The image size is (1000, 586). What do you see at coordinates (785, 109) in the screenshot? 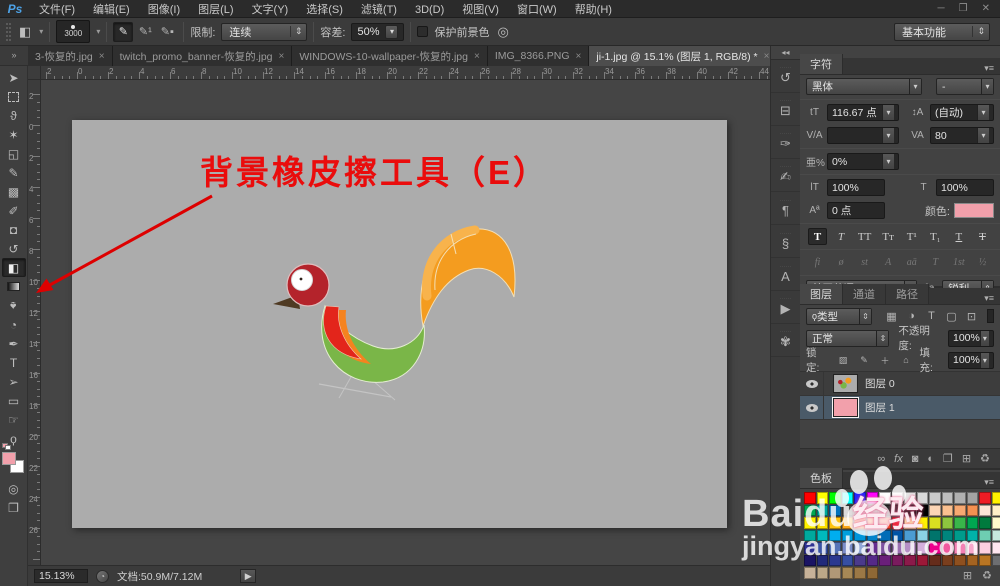
I see `properties-panel-icon: ⊟` at bounding box center [785, 109].